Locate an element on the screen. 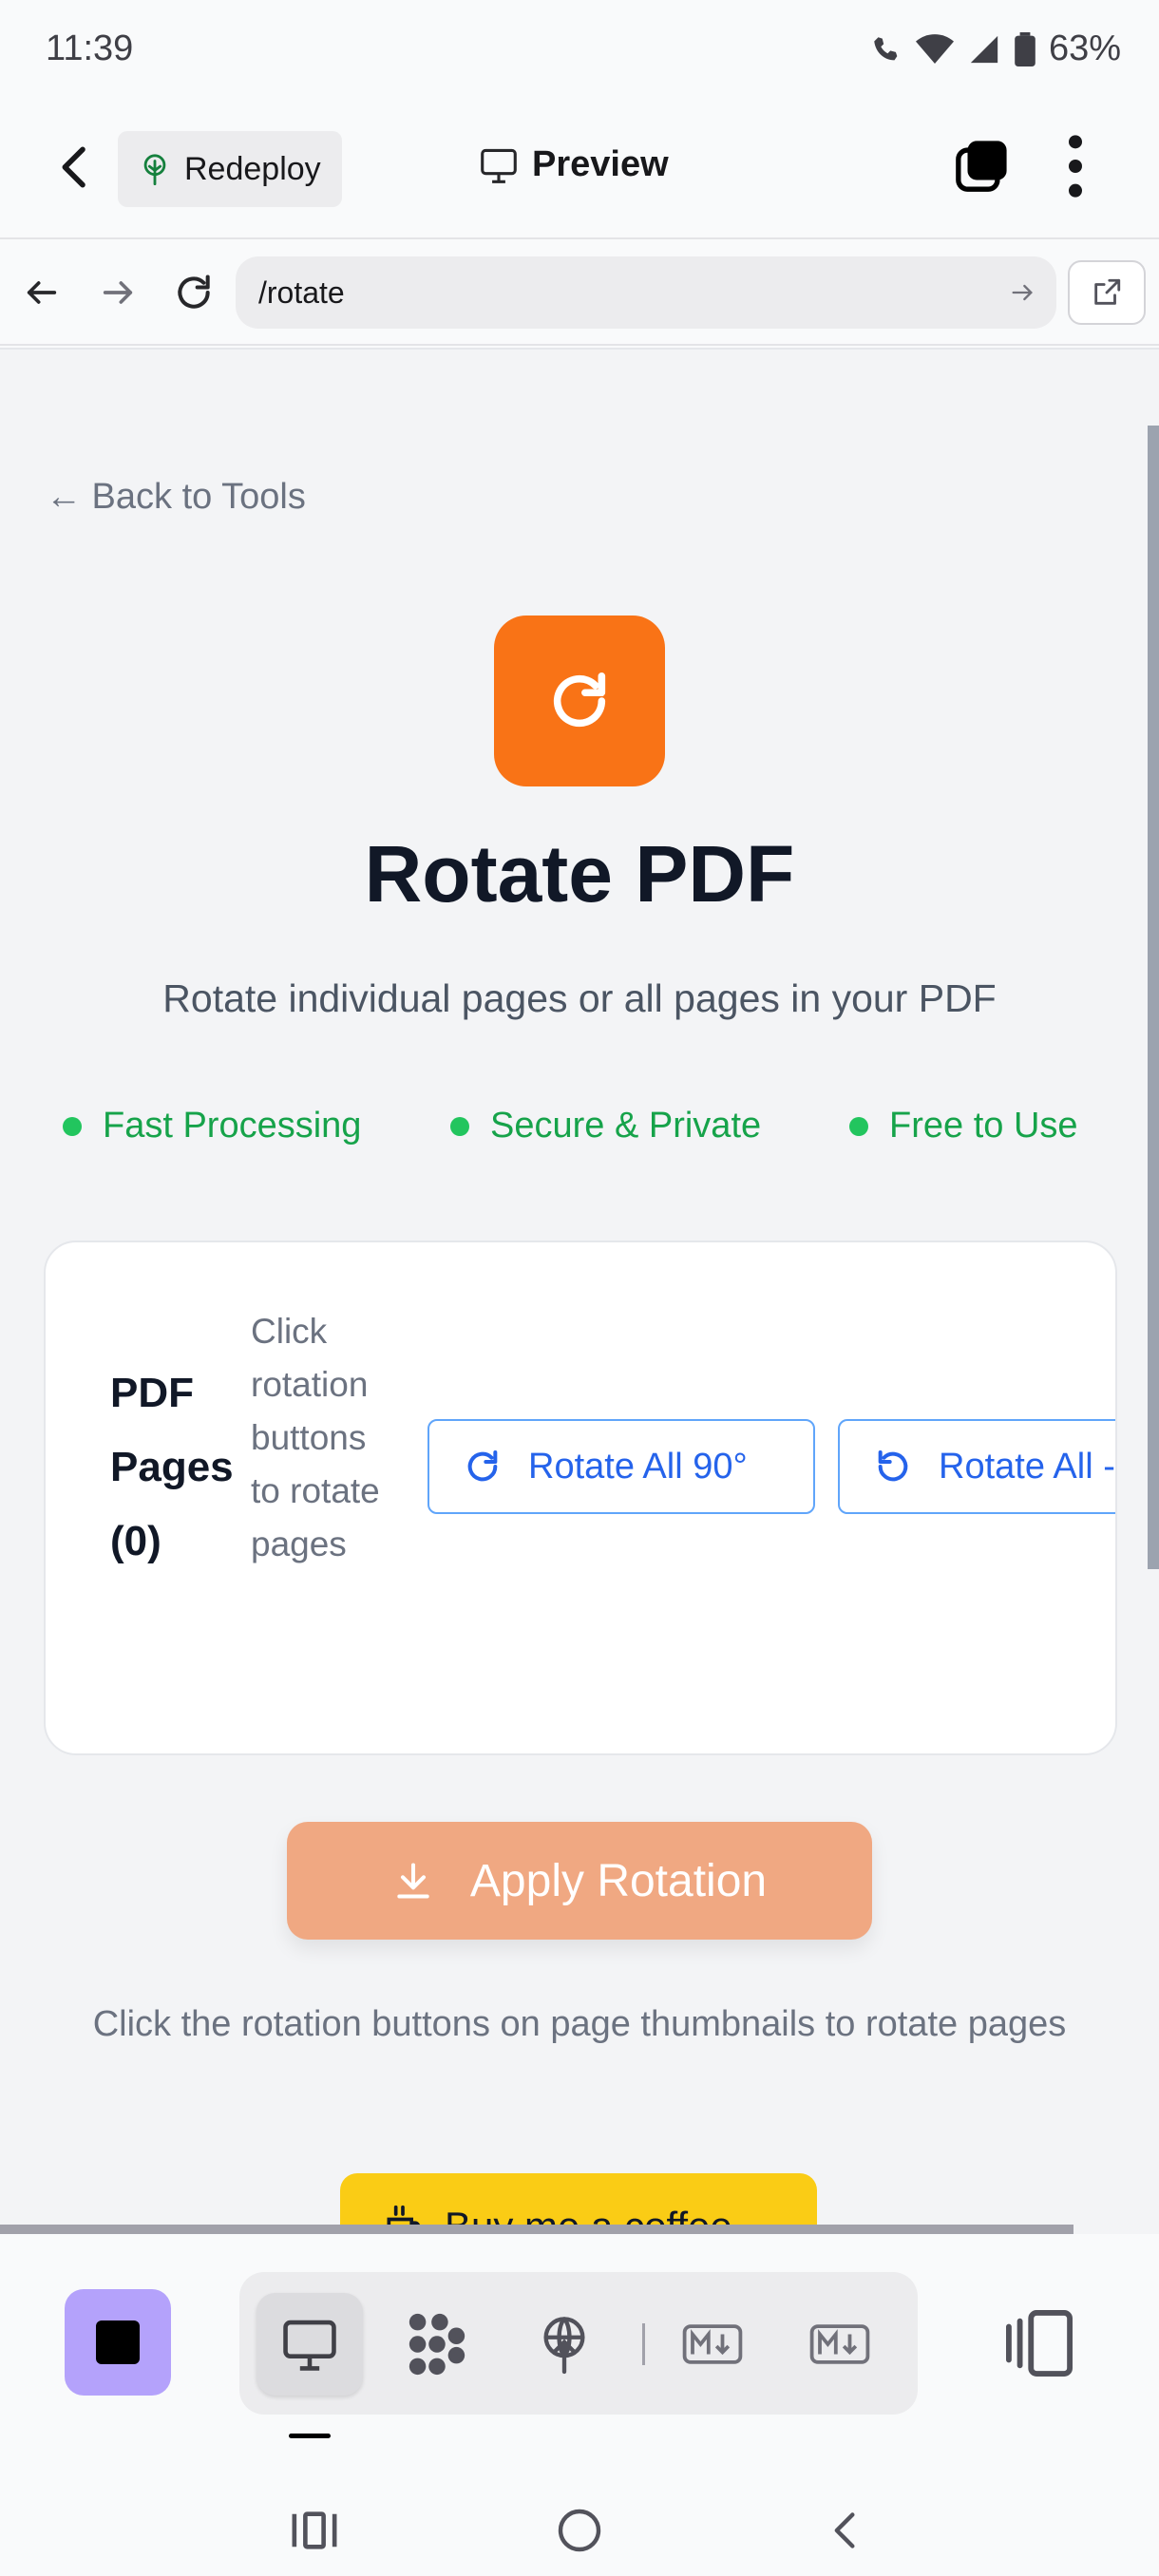 The width and height of the screenshot is (1159, 2576). feature-secure-private: Secure & Private is located at coordinates (605, 1126).